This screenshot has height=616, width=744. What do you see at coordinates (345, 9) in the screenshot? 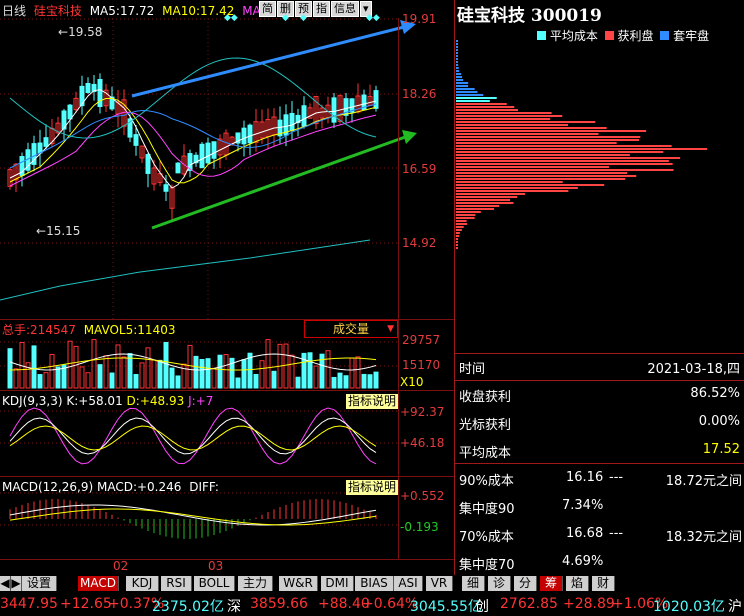
I see `toolbar-info-button: 信息` at bounding box center [345, 9].